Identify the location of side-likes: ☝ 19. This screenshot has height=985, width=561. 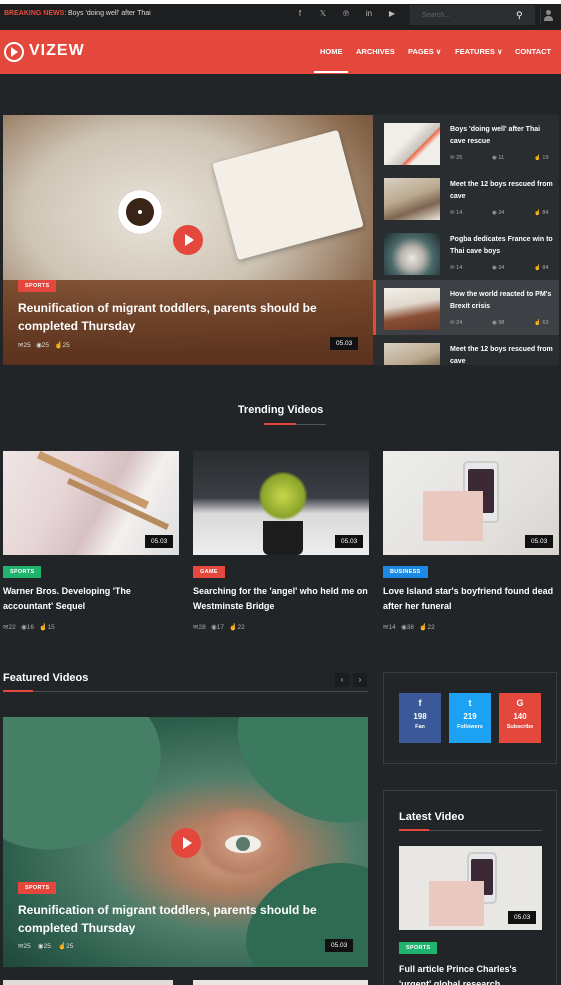
(541, 158).